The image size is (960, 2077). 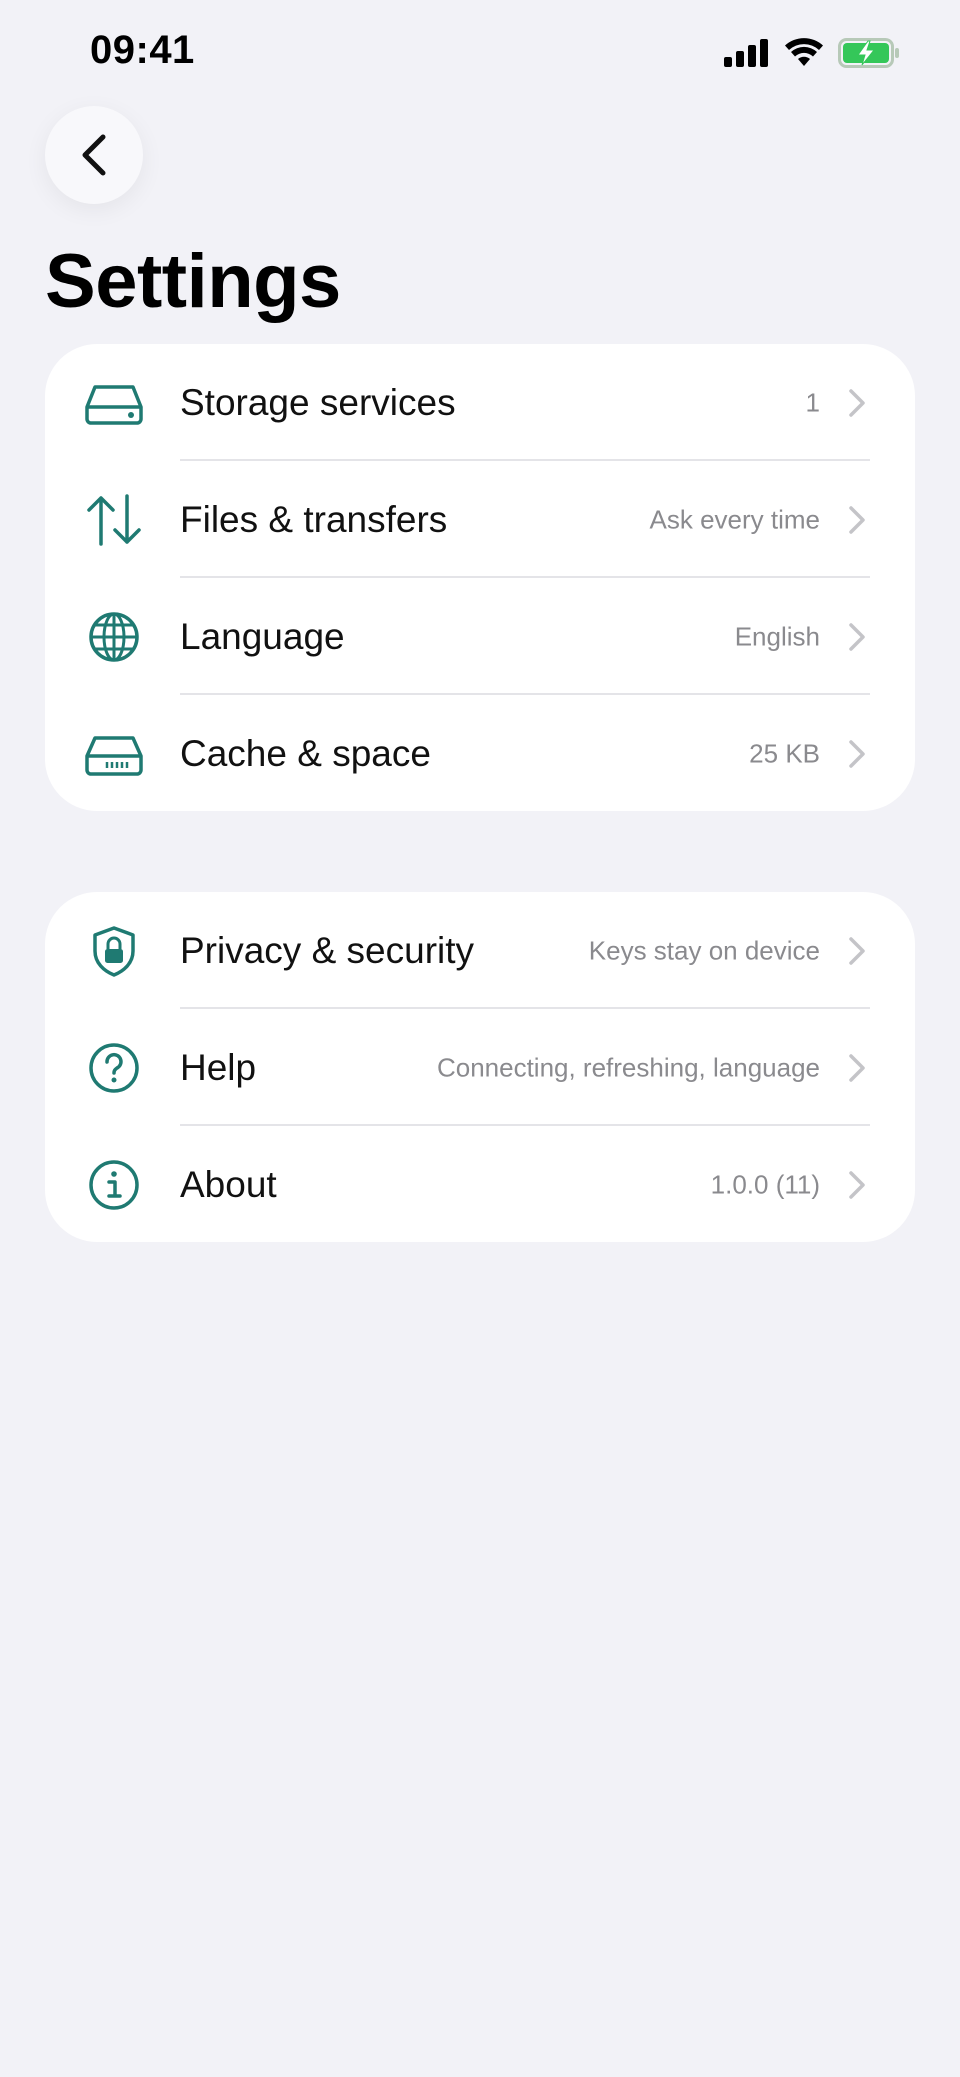 I want to click on settings-row-label: Files & transfers, so click(x=314, y=519).